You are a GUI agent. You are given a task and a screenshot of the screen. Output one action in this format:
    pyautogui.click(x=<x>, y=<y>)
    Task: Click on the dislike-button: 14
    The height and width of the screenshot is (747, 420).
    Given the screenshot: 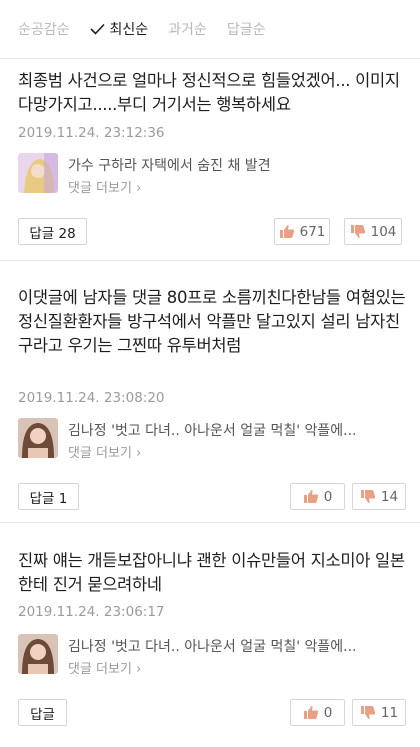 What is the action you would take?
    pyautogui.click(x=379, y=496)
    